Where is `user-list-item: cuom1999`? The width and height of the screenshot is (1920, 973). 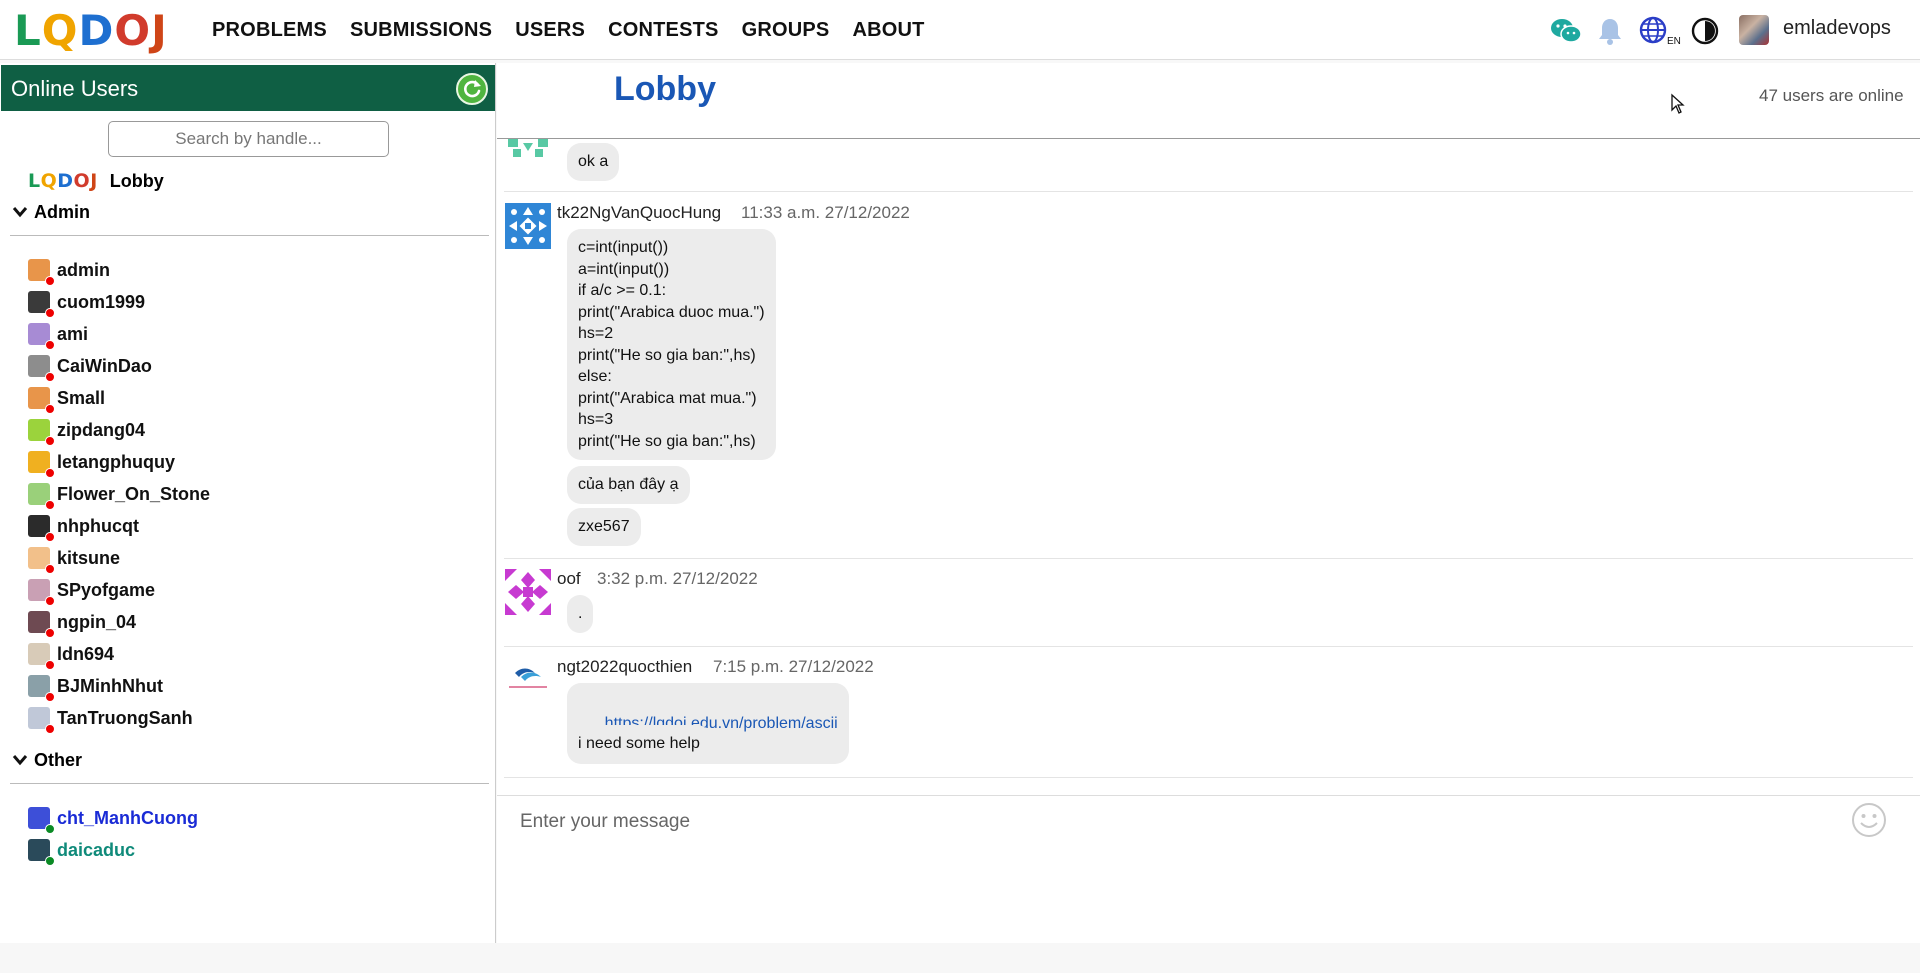
user-list-item: cuom1999 is located at coordinates (87, 303).